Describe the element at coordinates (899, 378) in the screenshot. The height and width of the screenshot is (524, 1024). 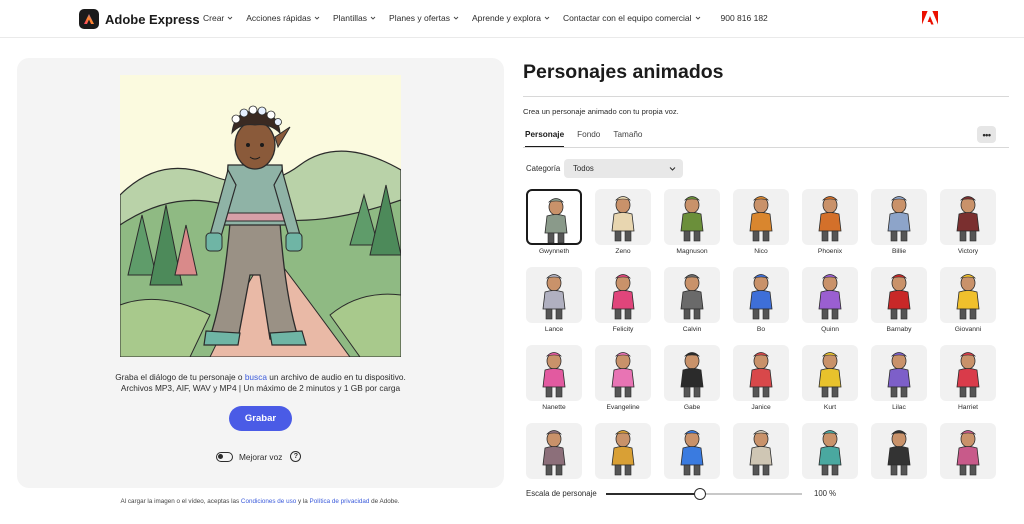
I see `character-card: Lilac` at that location.